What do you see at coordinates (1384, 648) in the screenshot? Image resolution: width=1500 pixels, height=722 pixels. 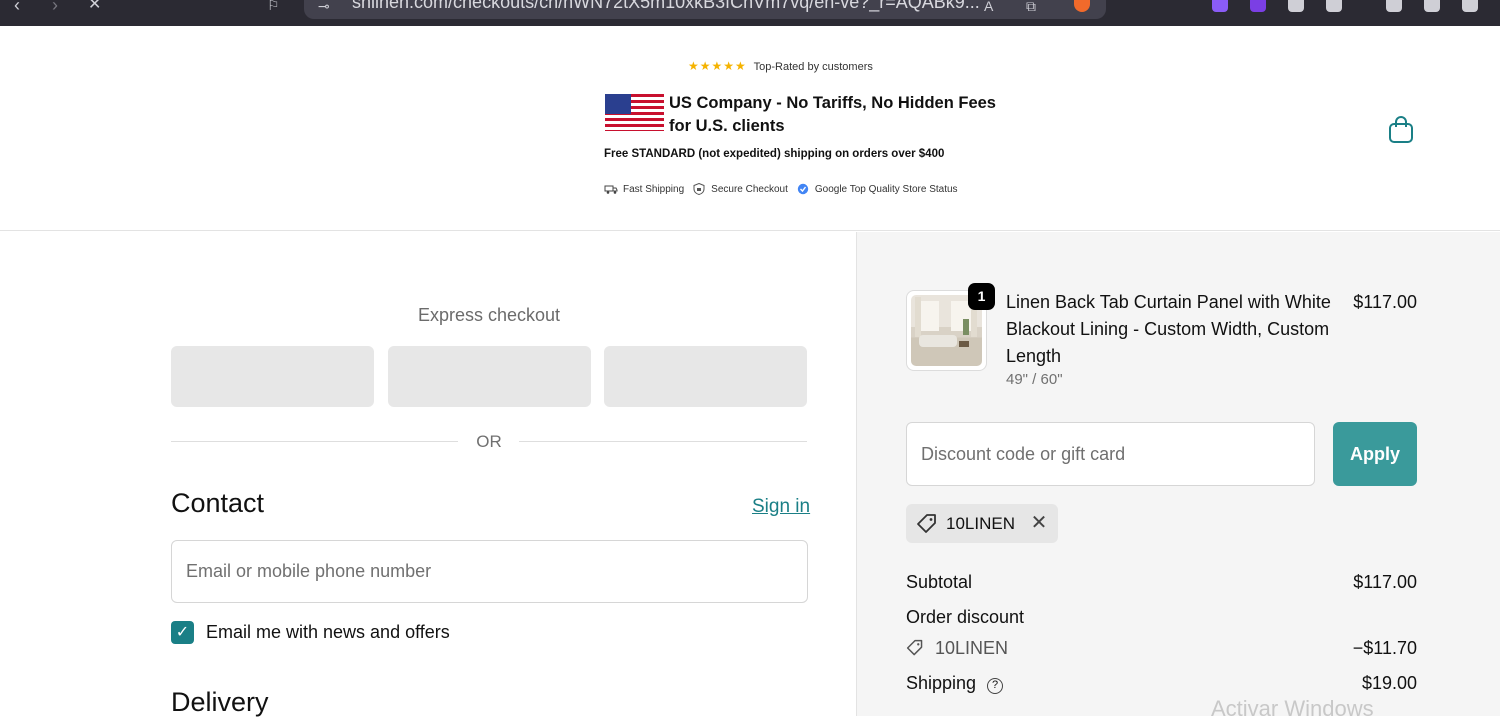 I see `discount-value: −$11.70` at bounding box center [1384, 648].